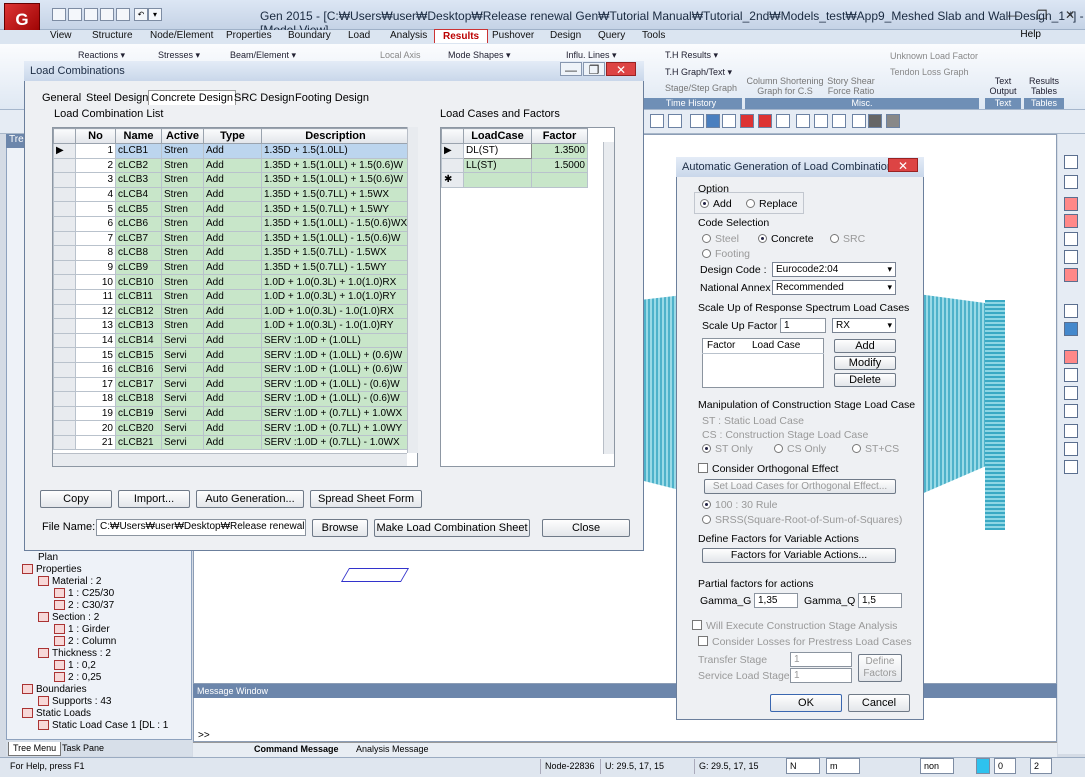 The height and width of the screenshot is (777, 1085). What do you see at coordinates (776, 345) in the screenshot?
I see `scale-loadcase-col: Load Case` at bounding box center [776, 345].